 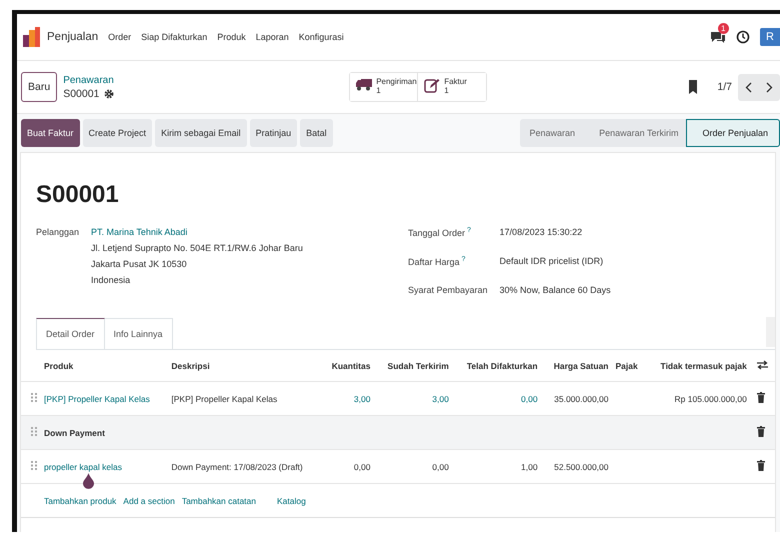 I want to click on add-line-link: Add a section, so click(x=149, y=501).